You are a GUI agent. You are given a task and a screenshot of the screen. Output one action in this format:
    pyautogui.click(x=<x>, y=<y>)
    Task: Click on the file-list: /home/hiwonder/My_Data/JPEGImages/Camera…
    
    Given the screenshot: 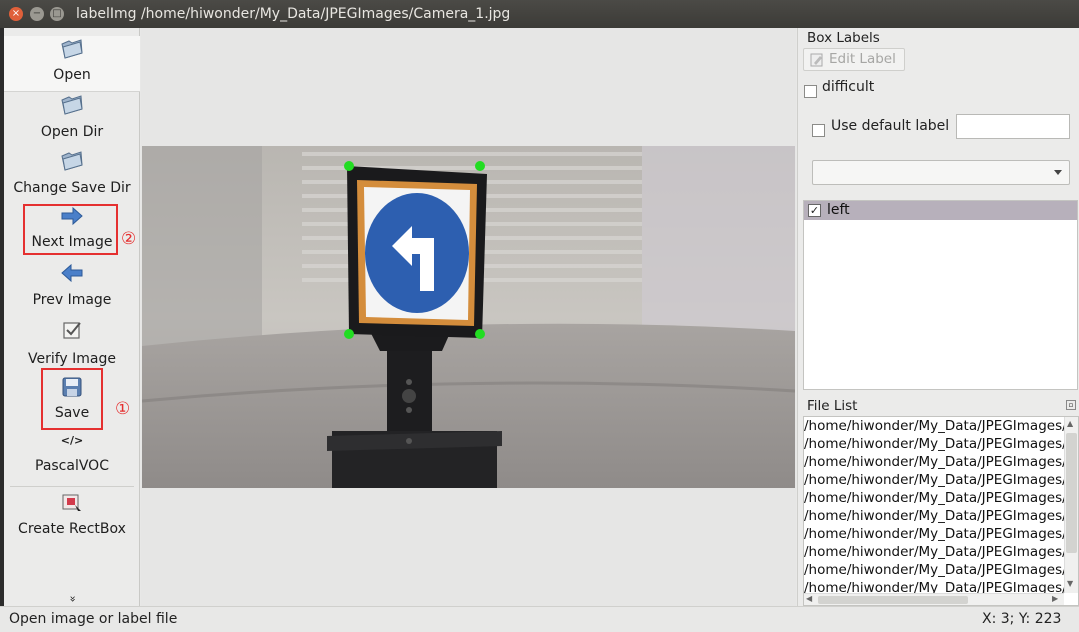 What is the action you would take?
    pyautogui.click(x=941, y=511)
    